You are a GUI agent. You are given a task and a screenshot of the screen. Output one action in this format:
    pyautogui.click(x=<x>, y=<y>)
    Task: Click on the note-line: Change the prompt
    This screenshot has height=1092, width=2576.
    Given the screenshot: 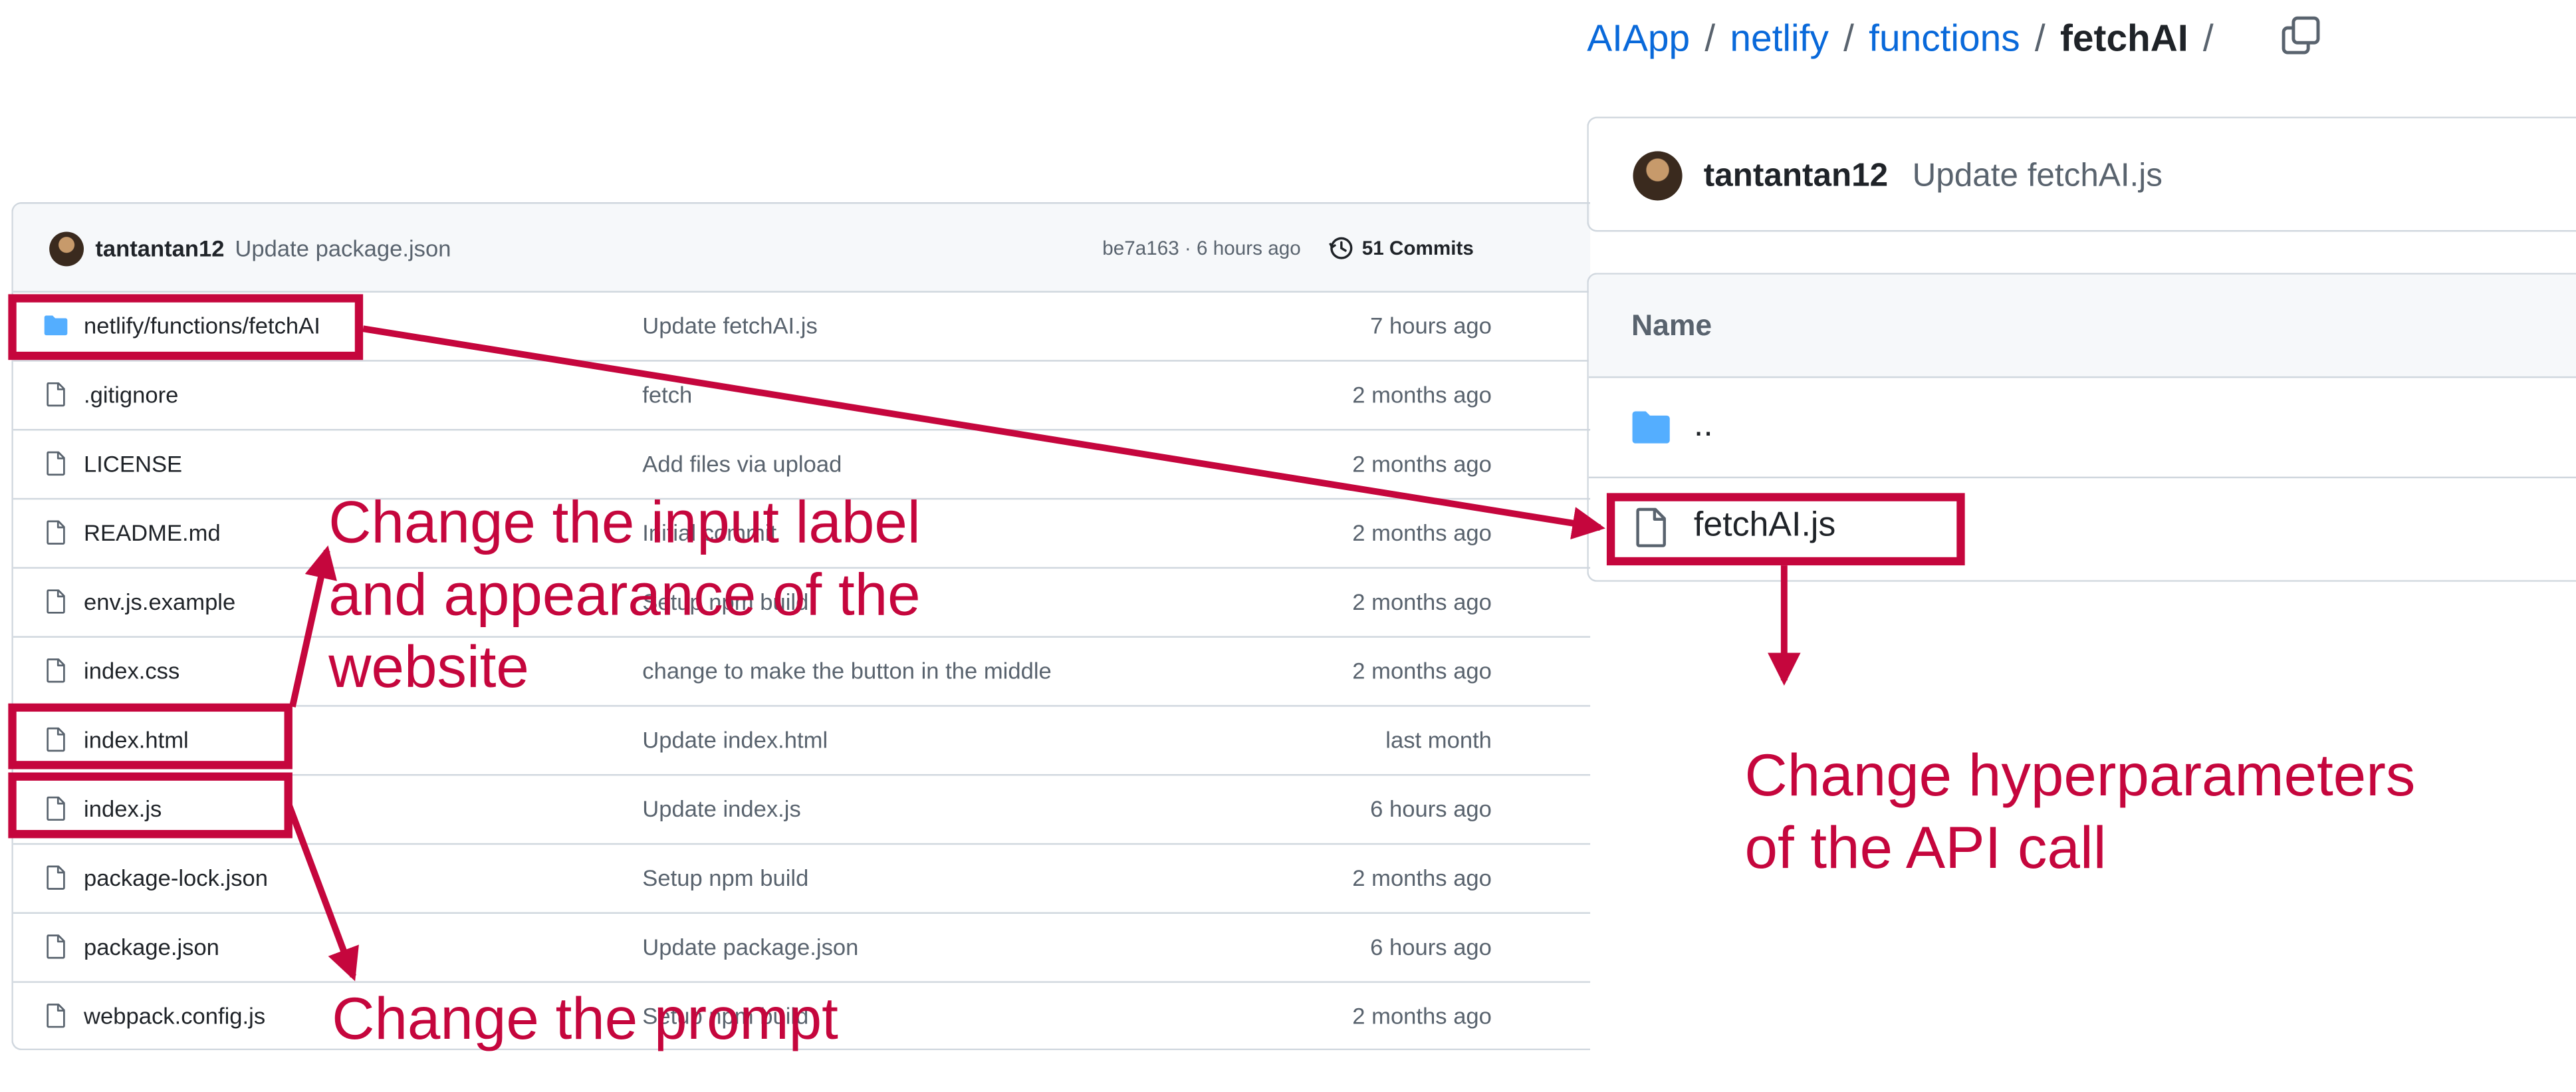 What is the action you would take?
    pyautogui.click(x=585, y=1018)
    